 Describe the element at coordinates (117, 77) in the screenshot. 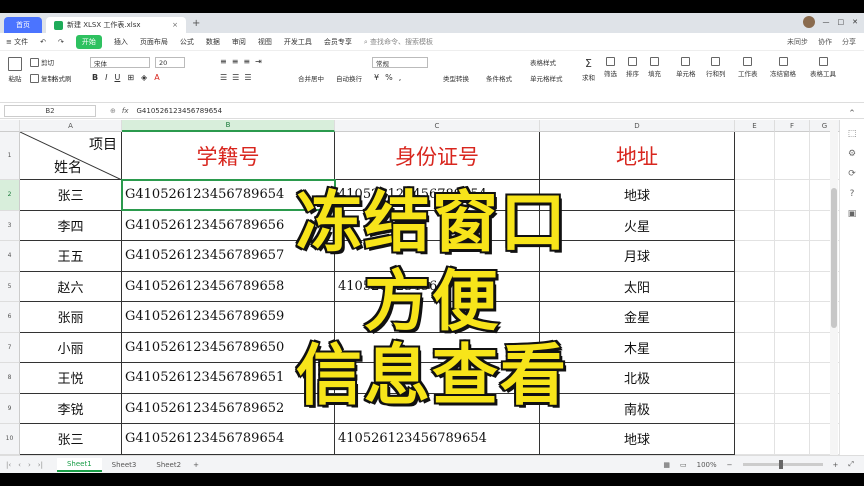

I see `underline-button: U` at that location.